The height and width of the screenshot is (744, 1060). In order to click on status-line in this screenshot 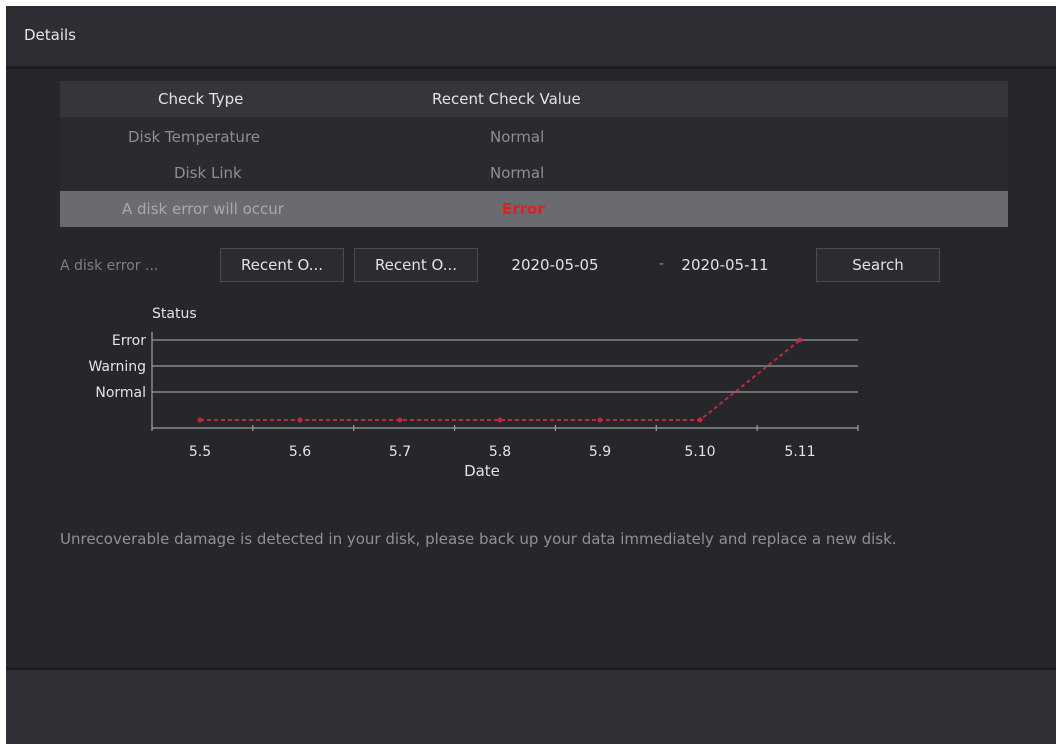, I will do `click(500, 380)`.